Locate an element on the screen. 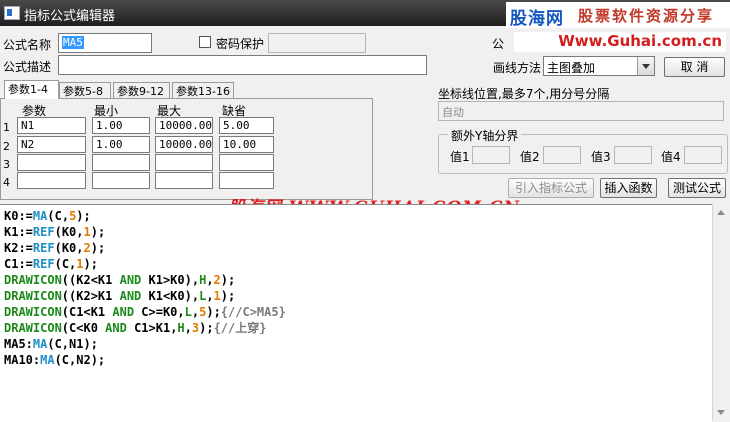 The height and width of the screenshot is (422, 730). import-formula-button: 引入指标公式 is located at coordinates (551, 188).